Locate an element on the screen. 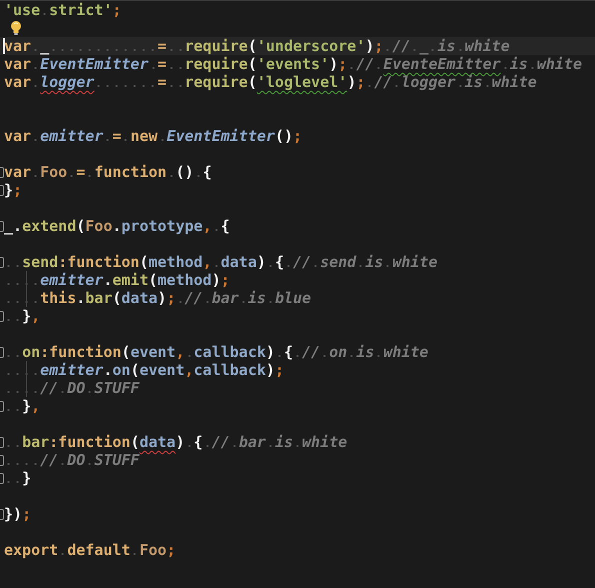  lightbulb-icon is located at coordinates (16, 28).